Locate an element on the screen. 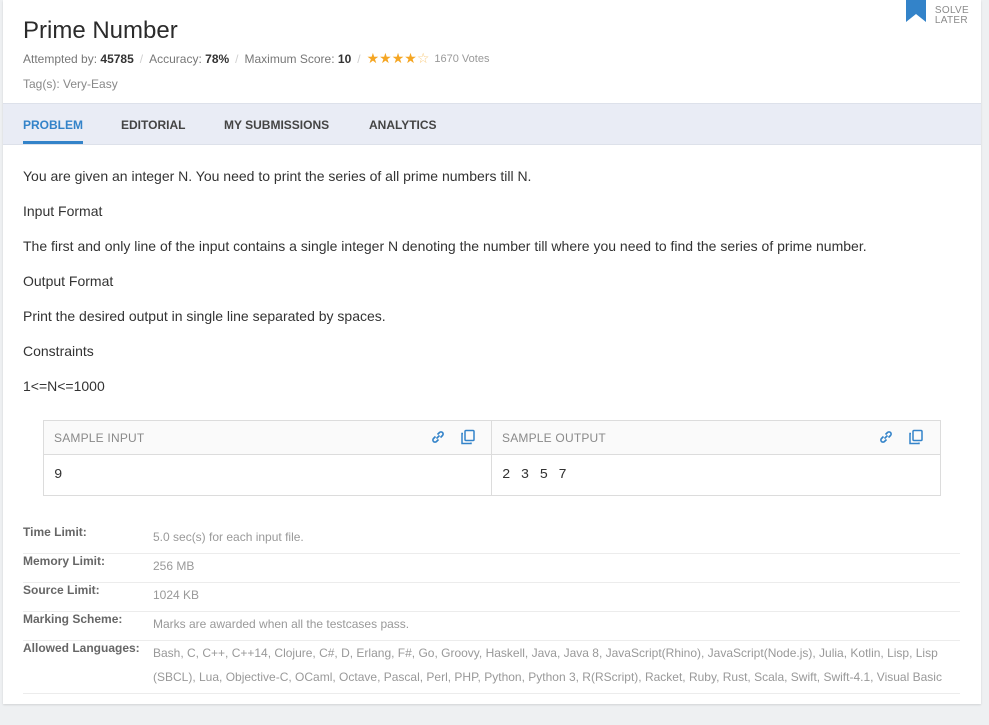  tab-analytics: ANALYTICS is located at coordinates (403, 124).